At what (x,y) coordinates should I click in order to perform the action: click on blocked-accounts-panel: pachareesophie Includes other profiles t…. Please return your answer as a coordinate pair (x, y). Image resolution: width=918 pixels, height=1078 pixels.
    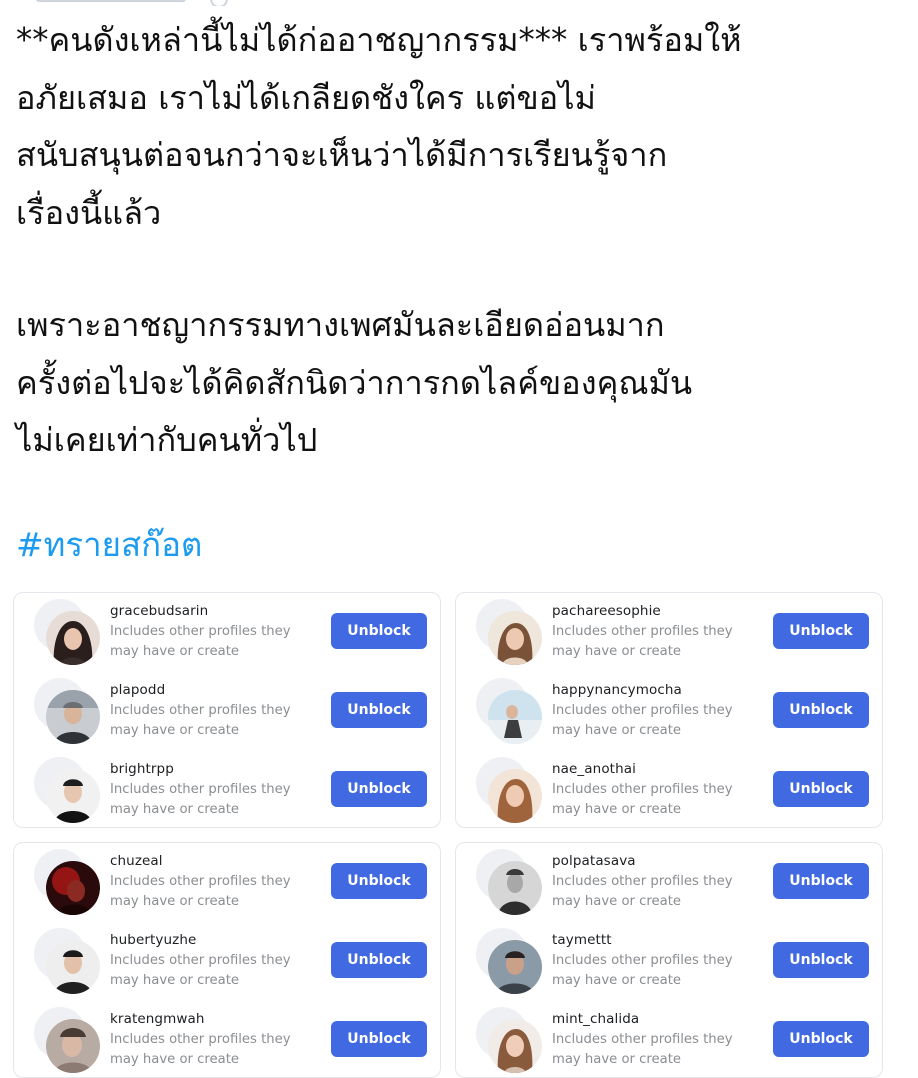
    Looking at the image, I should click on (669, 710).